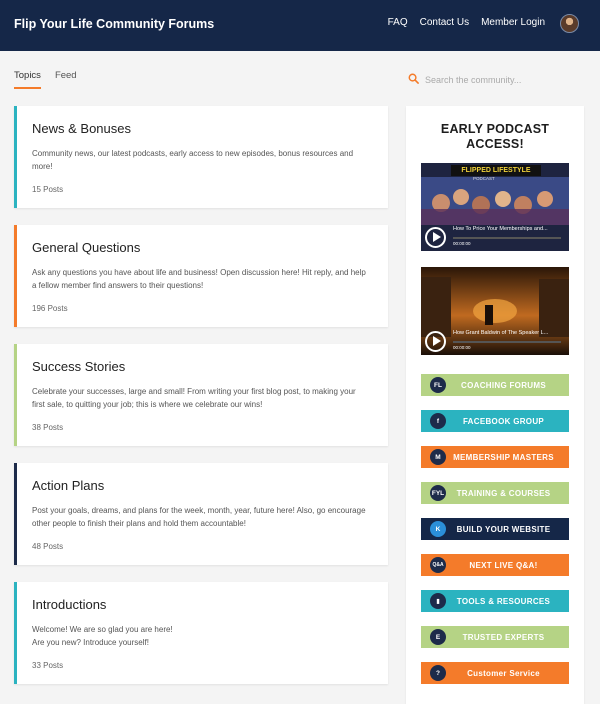 The width and height of the screenshot is (600, 704). I want to click on forum-post-count: 33 Posts, so click(48, 665).